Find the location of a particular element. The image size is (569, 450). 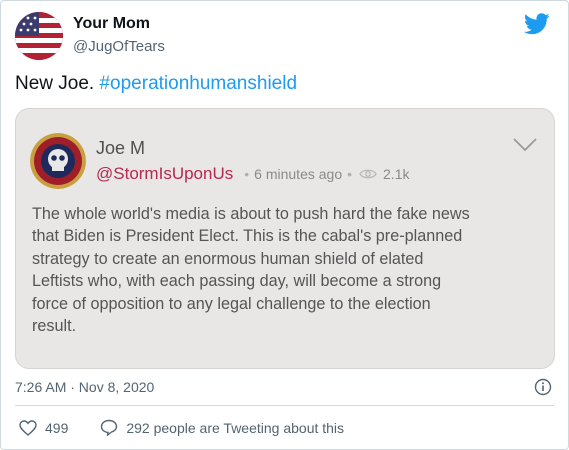

like-count: 499 is located at coordinates (57, 427).